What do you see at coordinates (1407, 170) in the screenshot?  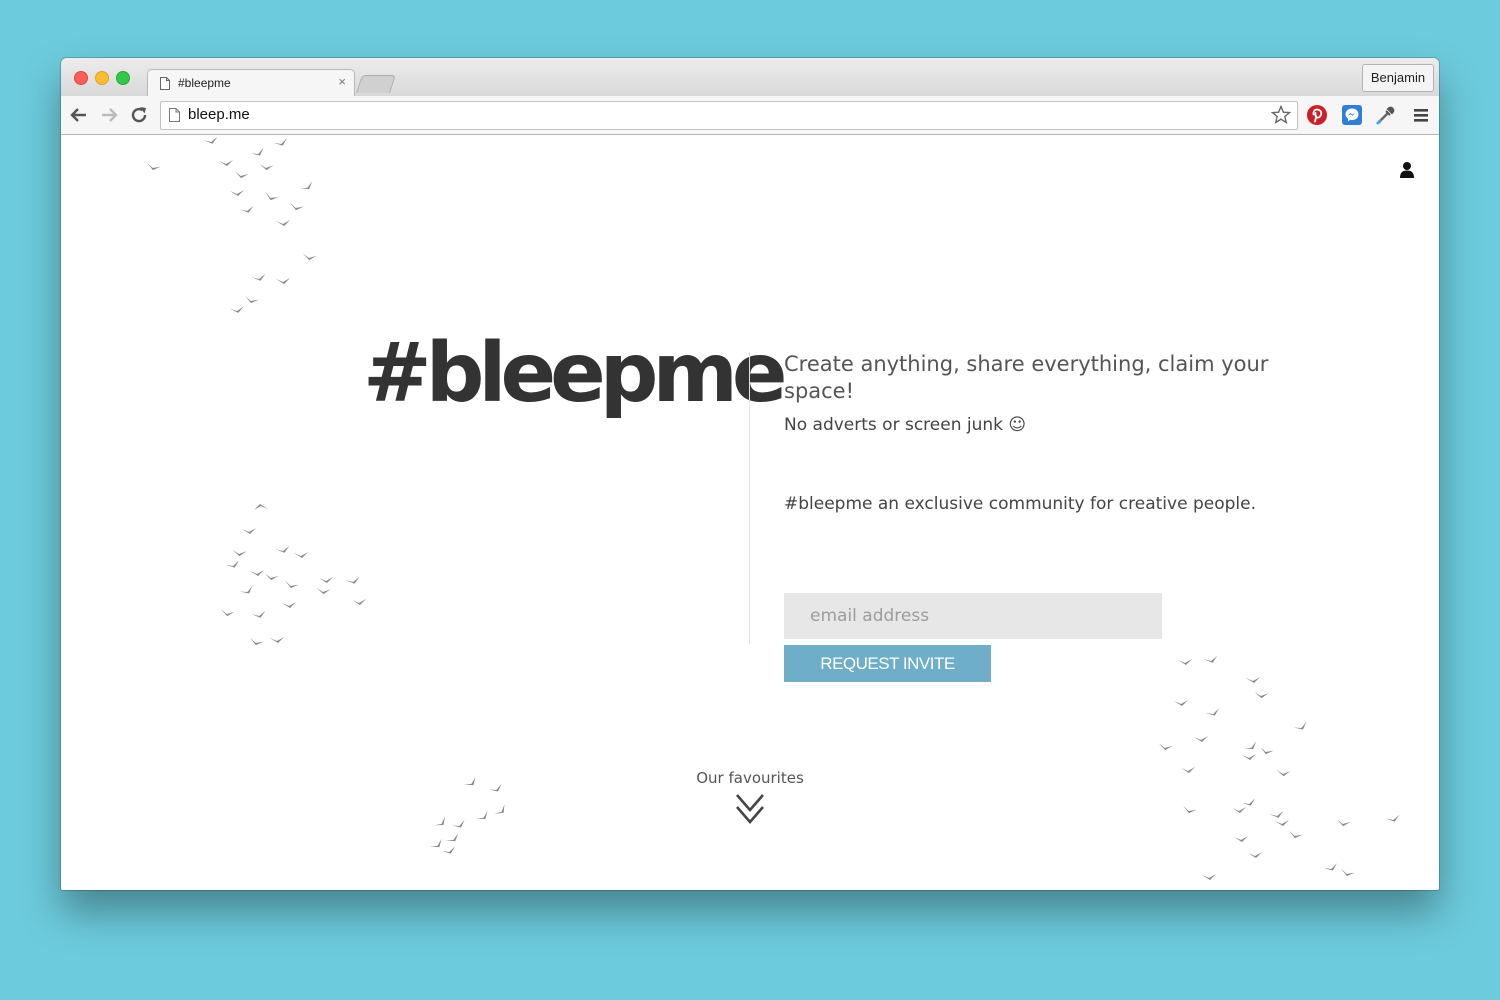 I see `user-account-icon` at bounding box center [1407, 170].